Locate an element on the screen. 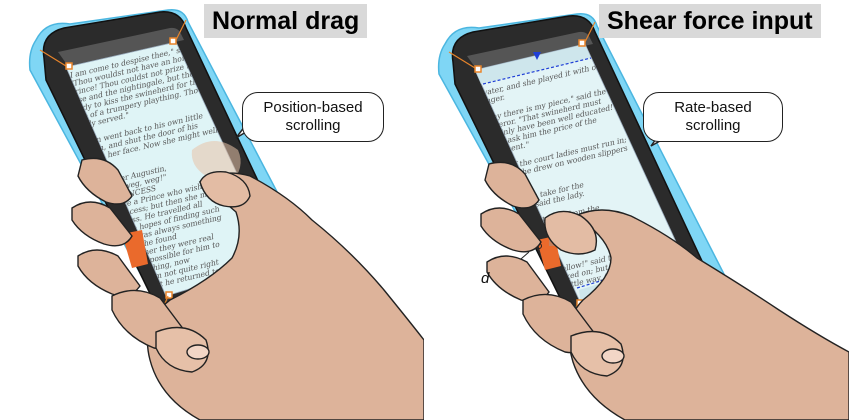  panel-title: Normal drag is located at coordinates (286, 21).